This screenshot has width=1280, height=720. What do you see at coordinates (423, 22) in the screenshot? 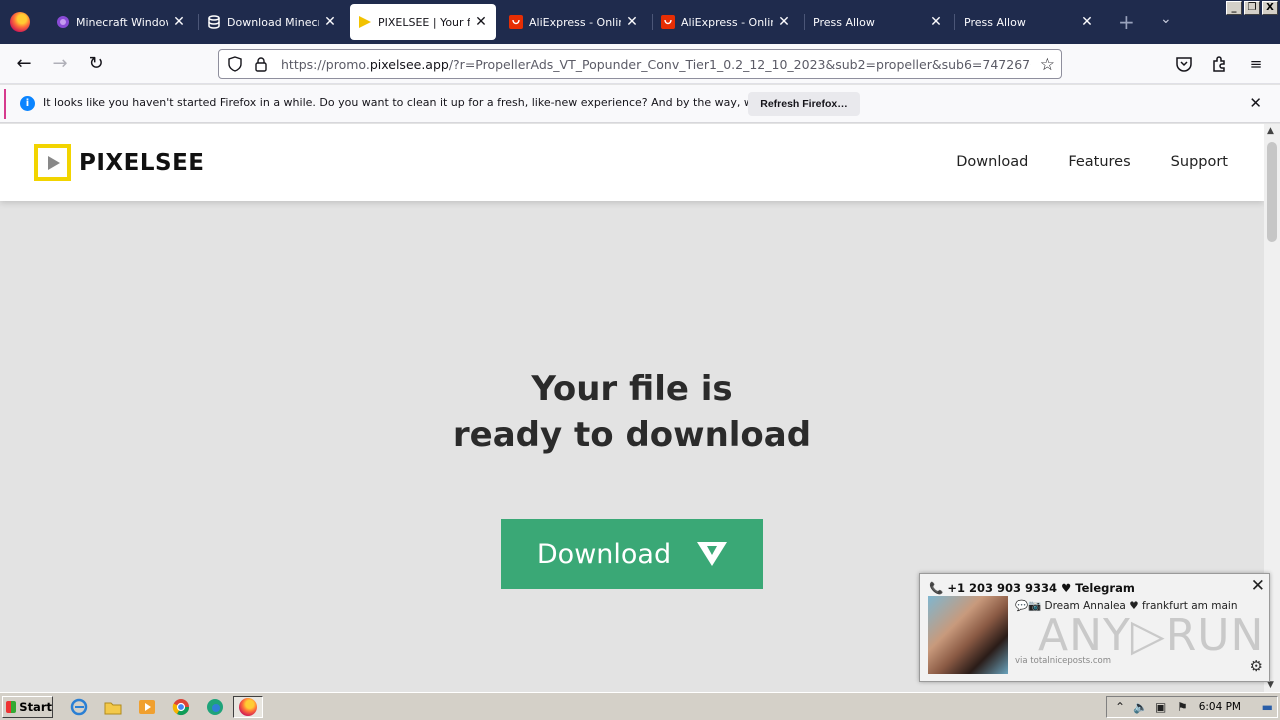
I see `tab-pixelsee: PIXELSEE | Your file ✕` at bounding box center [423, 22].